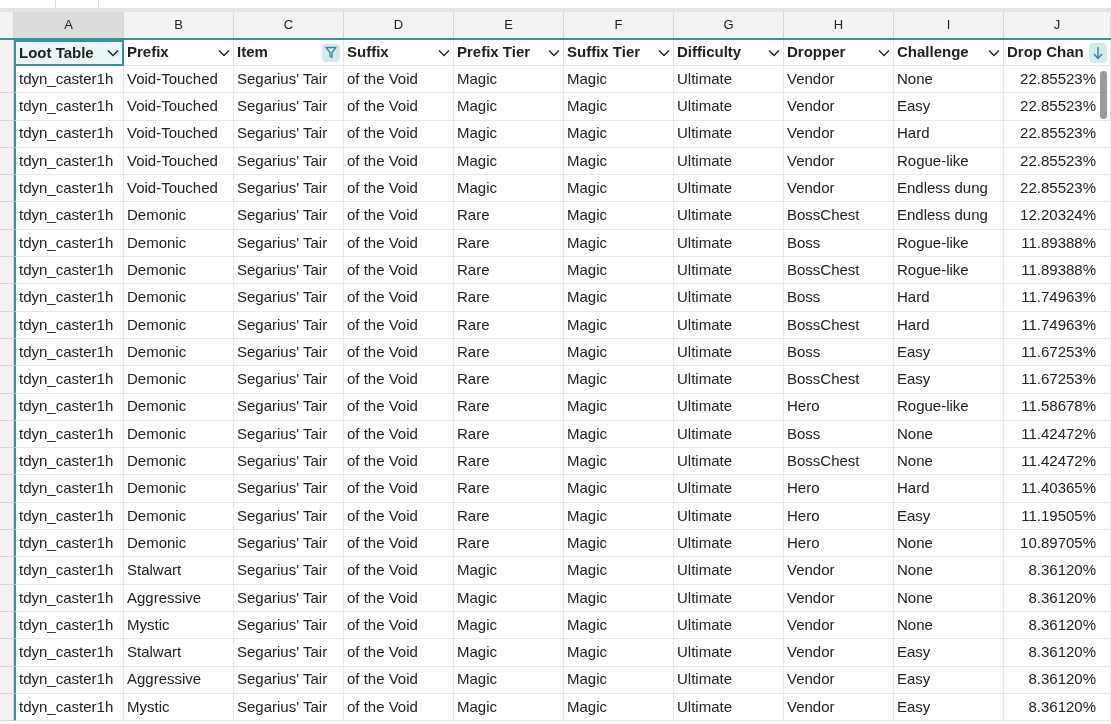 Image resolution: width=1111 pixels, height=724 pixels. What do you see at coordinates (179, 53) in the screenshot?
I see `column-header: Prefix` at bounding box center [179, 53].